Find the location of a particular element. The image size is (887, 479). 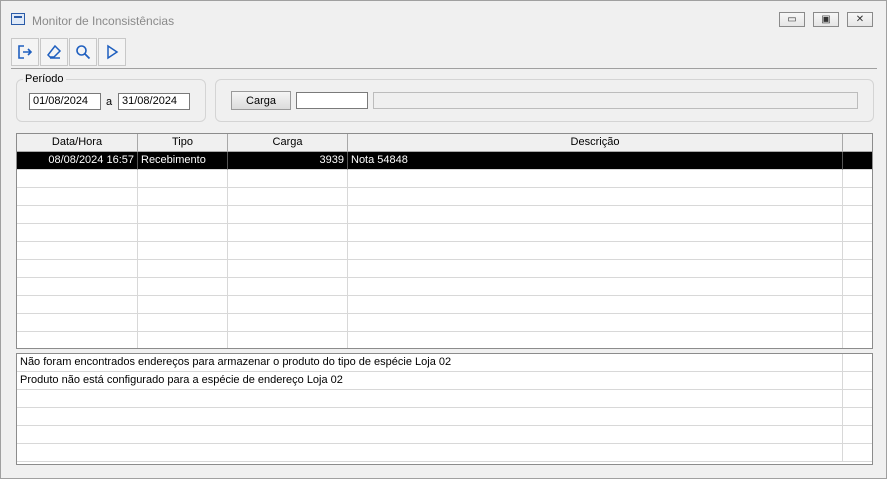

date-from-input: 01/08/2024 is located at coordinates (65, 101).